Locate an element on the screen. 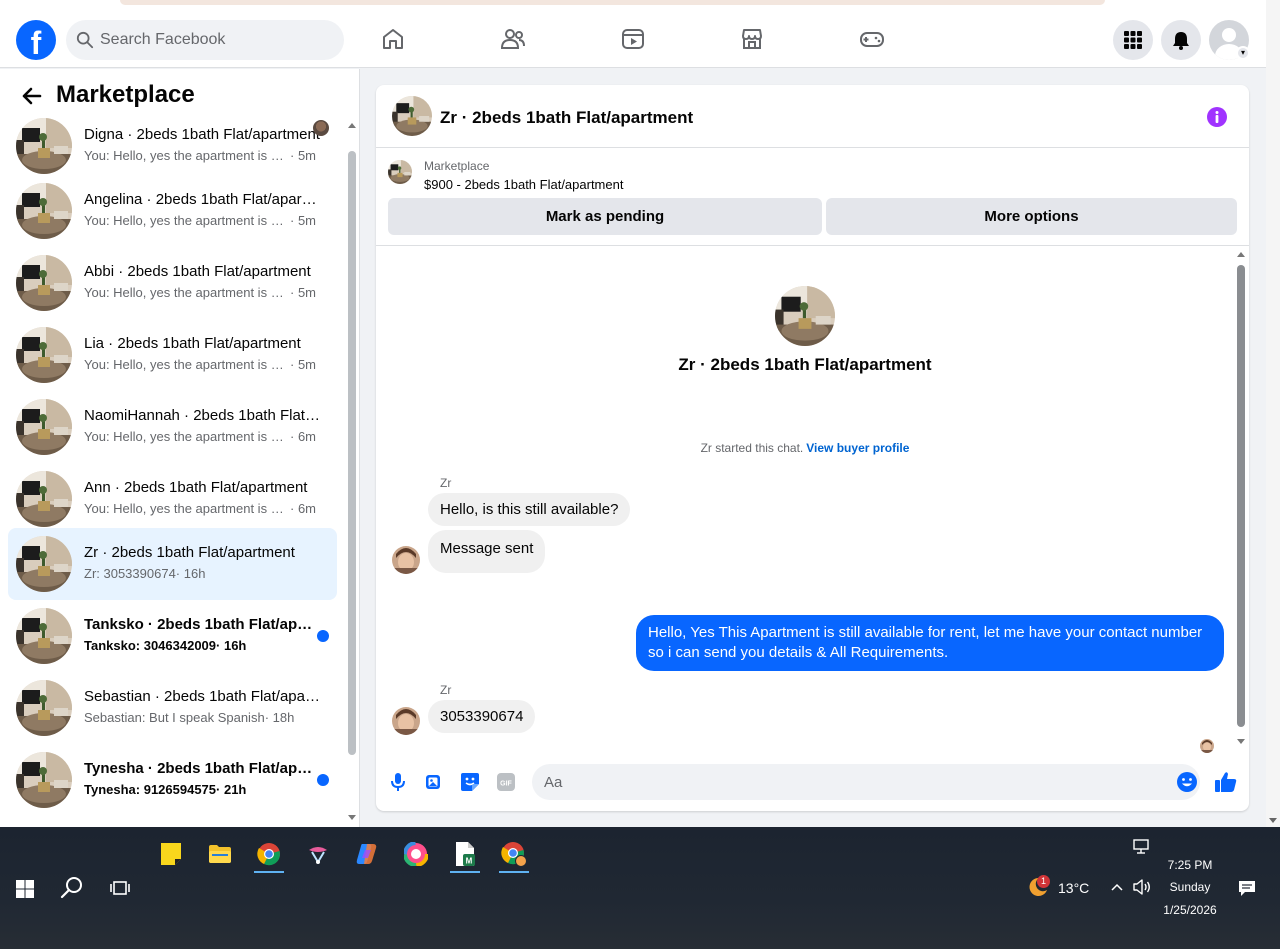 This screenshot has height=949, width=1280. notifications-icon is located at coordinates (1181, 40).